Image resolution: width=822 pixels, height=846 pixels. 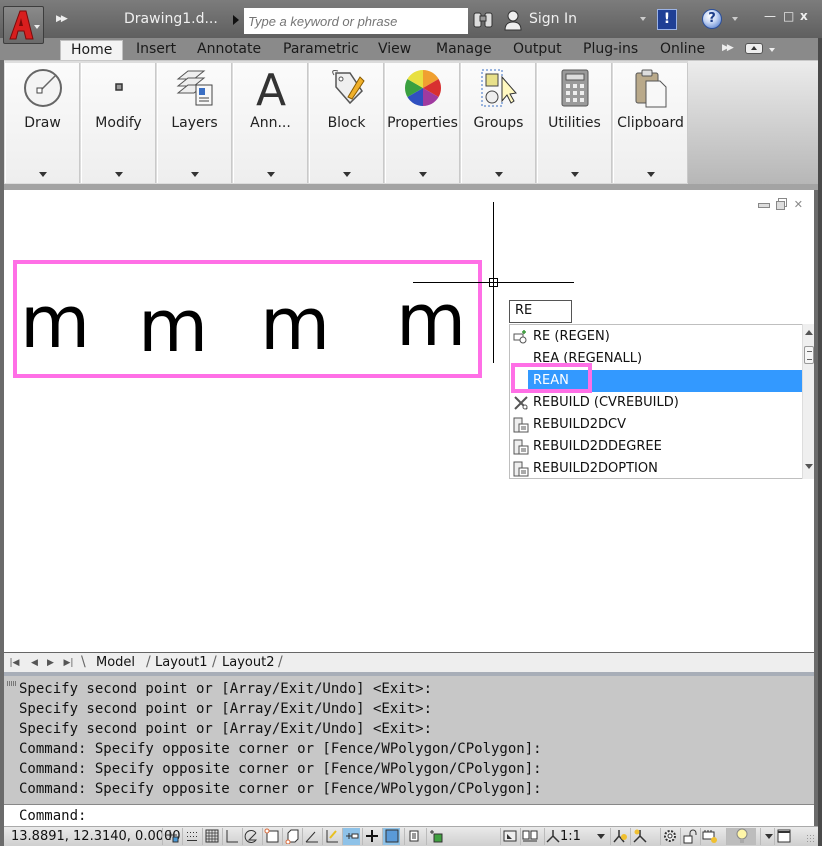 What do you see at coordinates (351, 836) in the screenshot?
I see `dynamic-input-toggle` at bounding box center [351, 836].